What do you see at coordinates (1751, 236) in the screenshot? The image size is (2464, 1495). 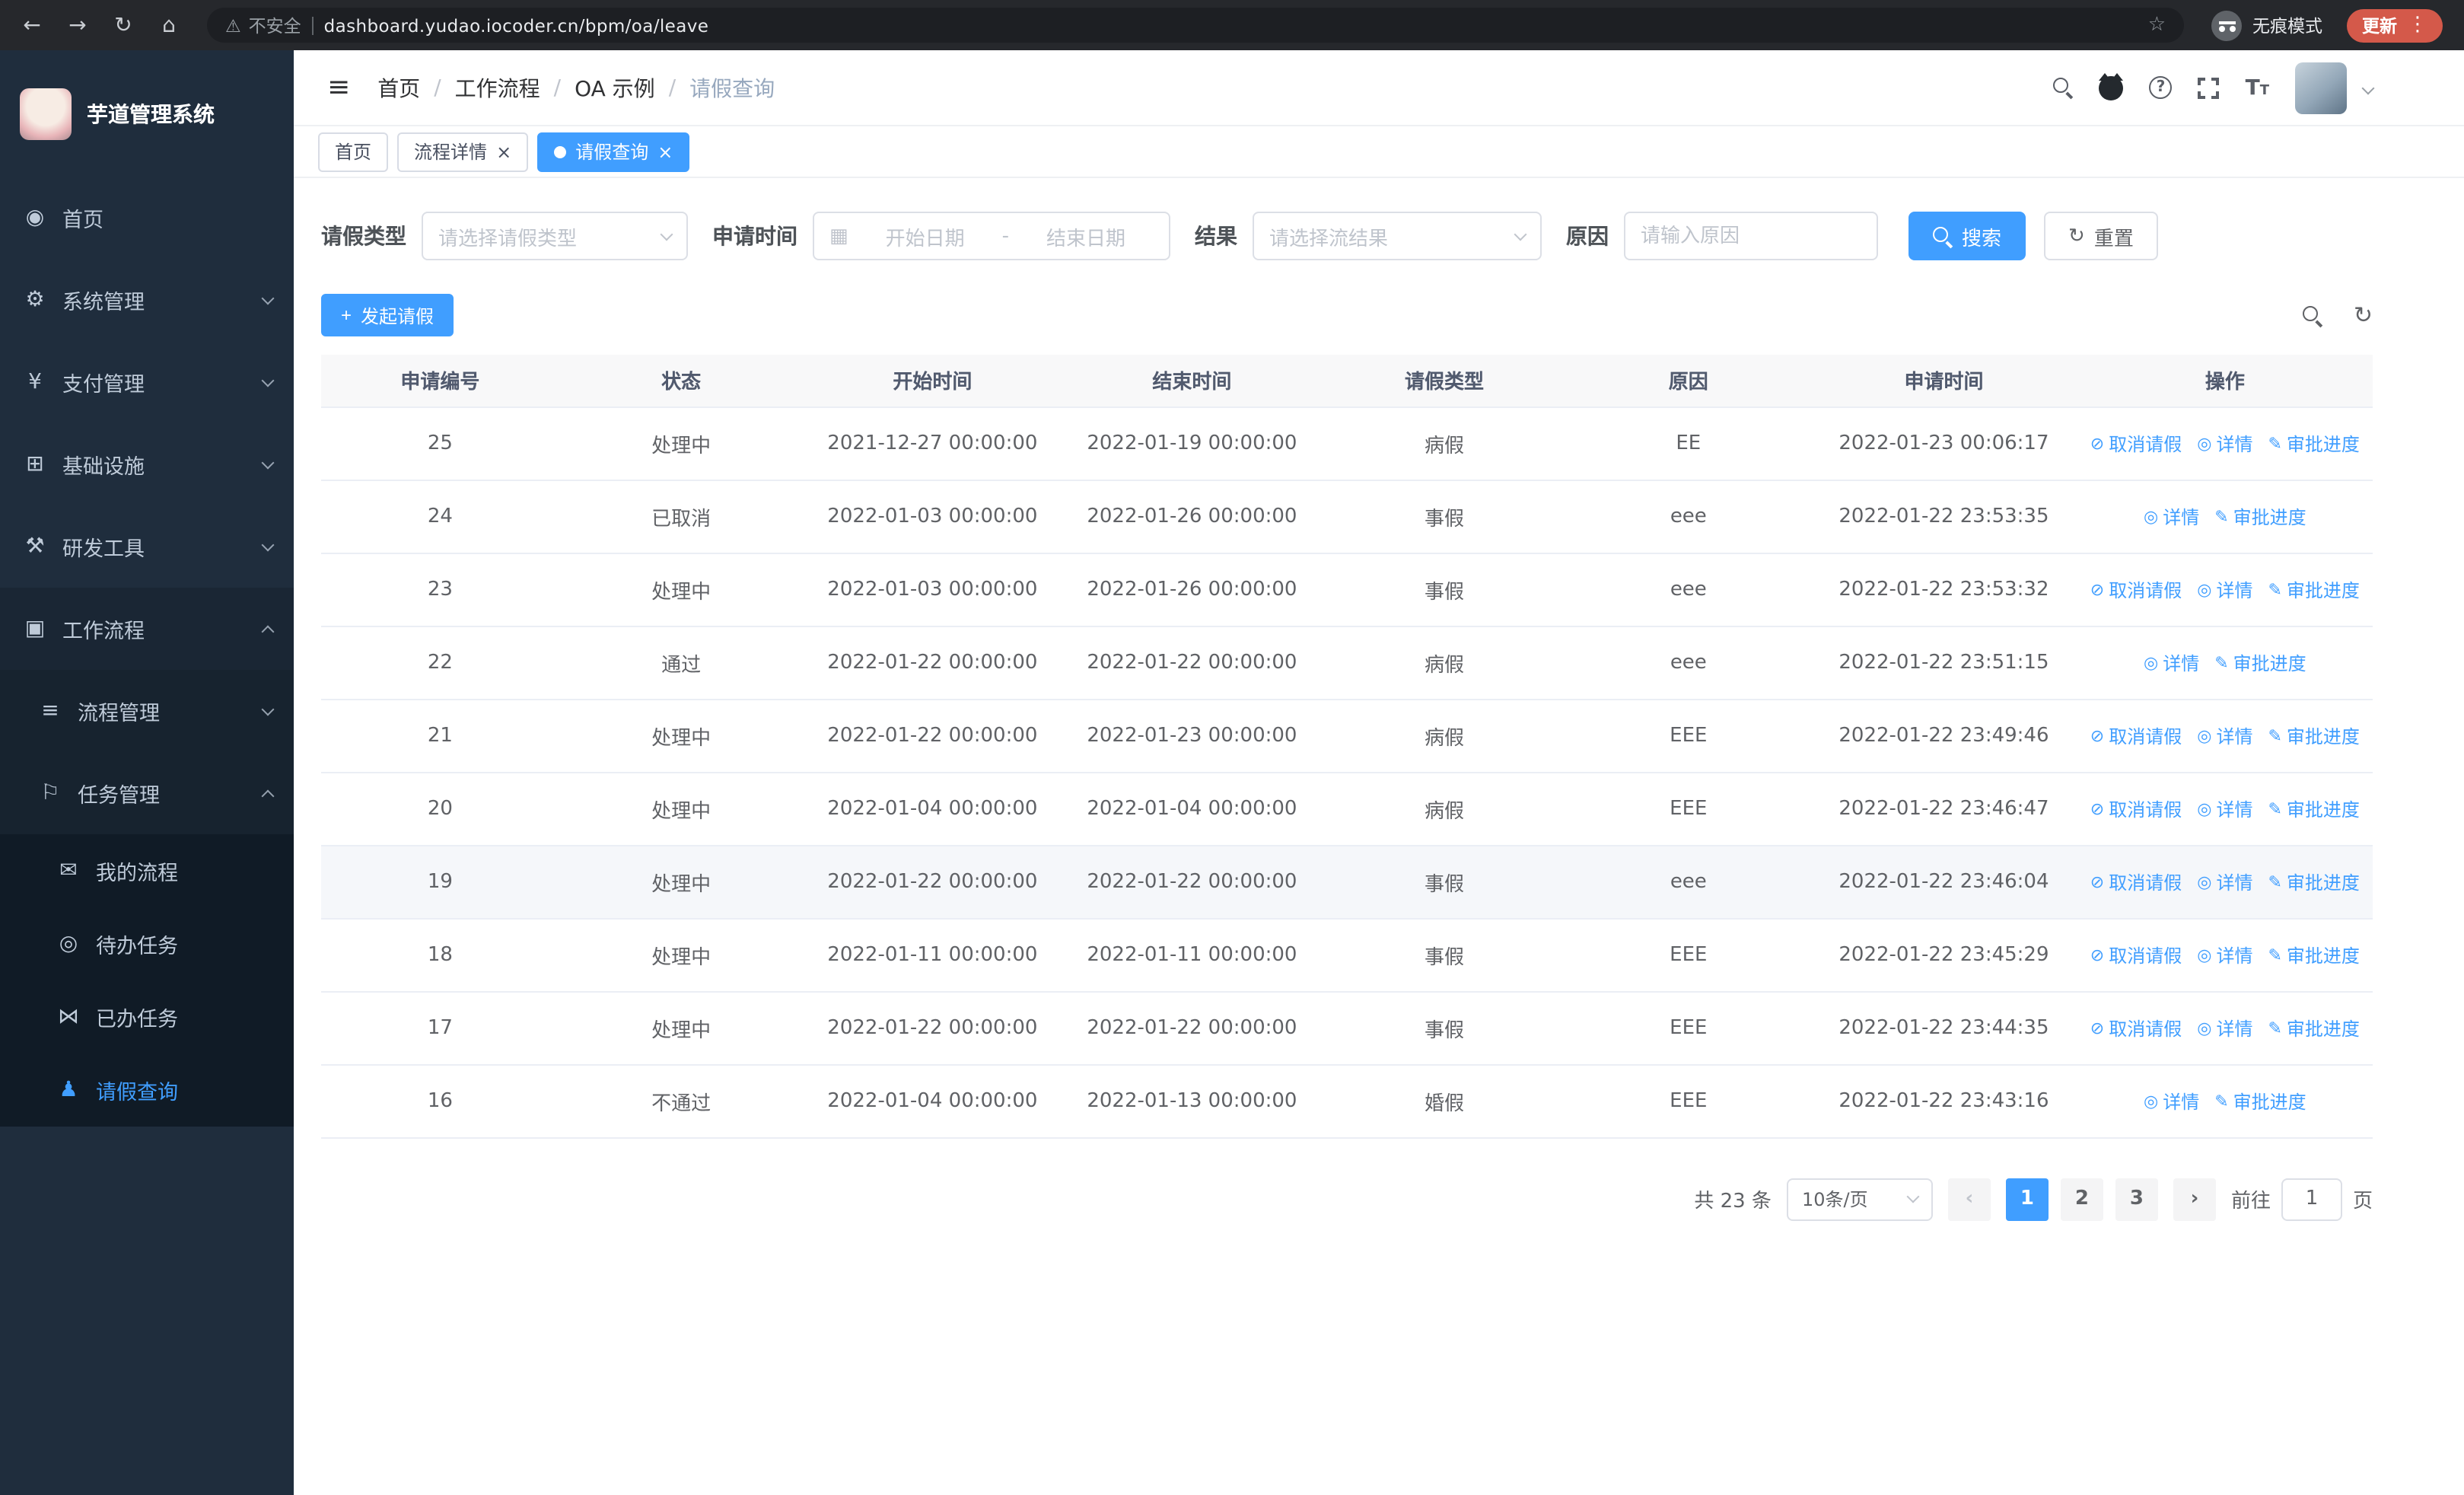 I see `reason-input` at bounding box center [1751, 236].